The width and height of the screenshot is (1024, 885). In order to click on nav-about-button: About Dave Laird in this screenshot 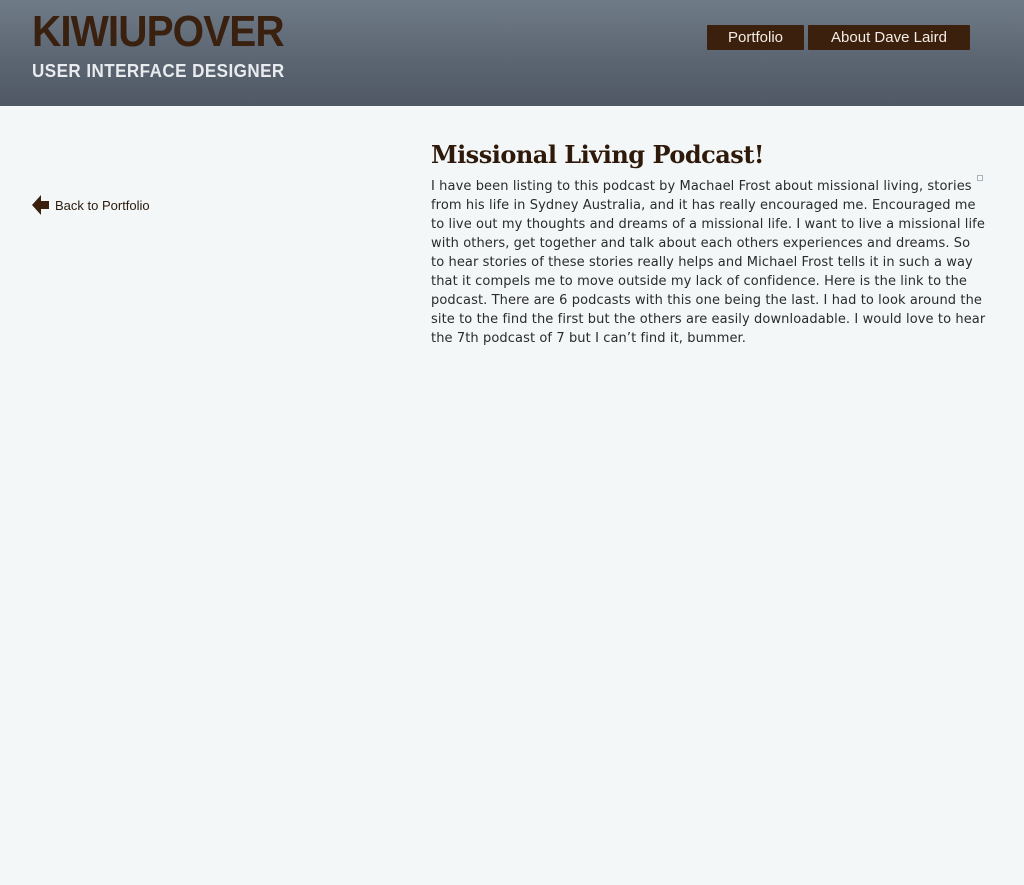, I will do `click(889, 37)`.